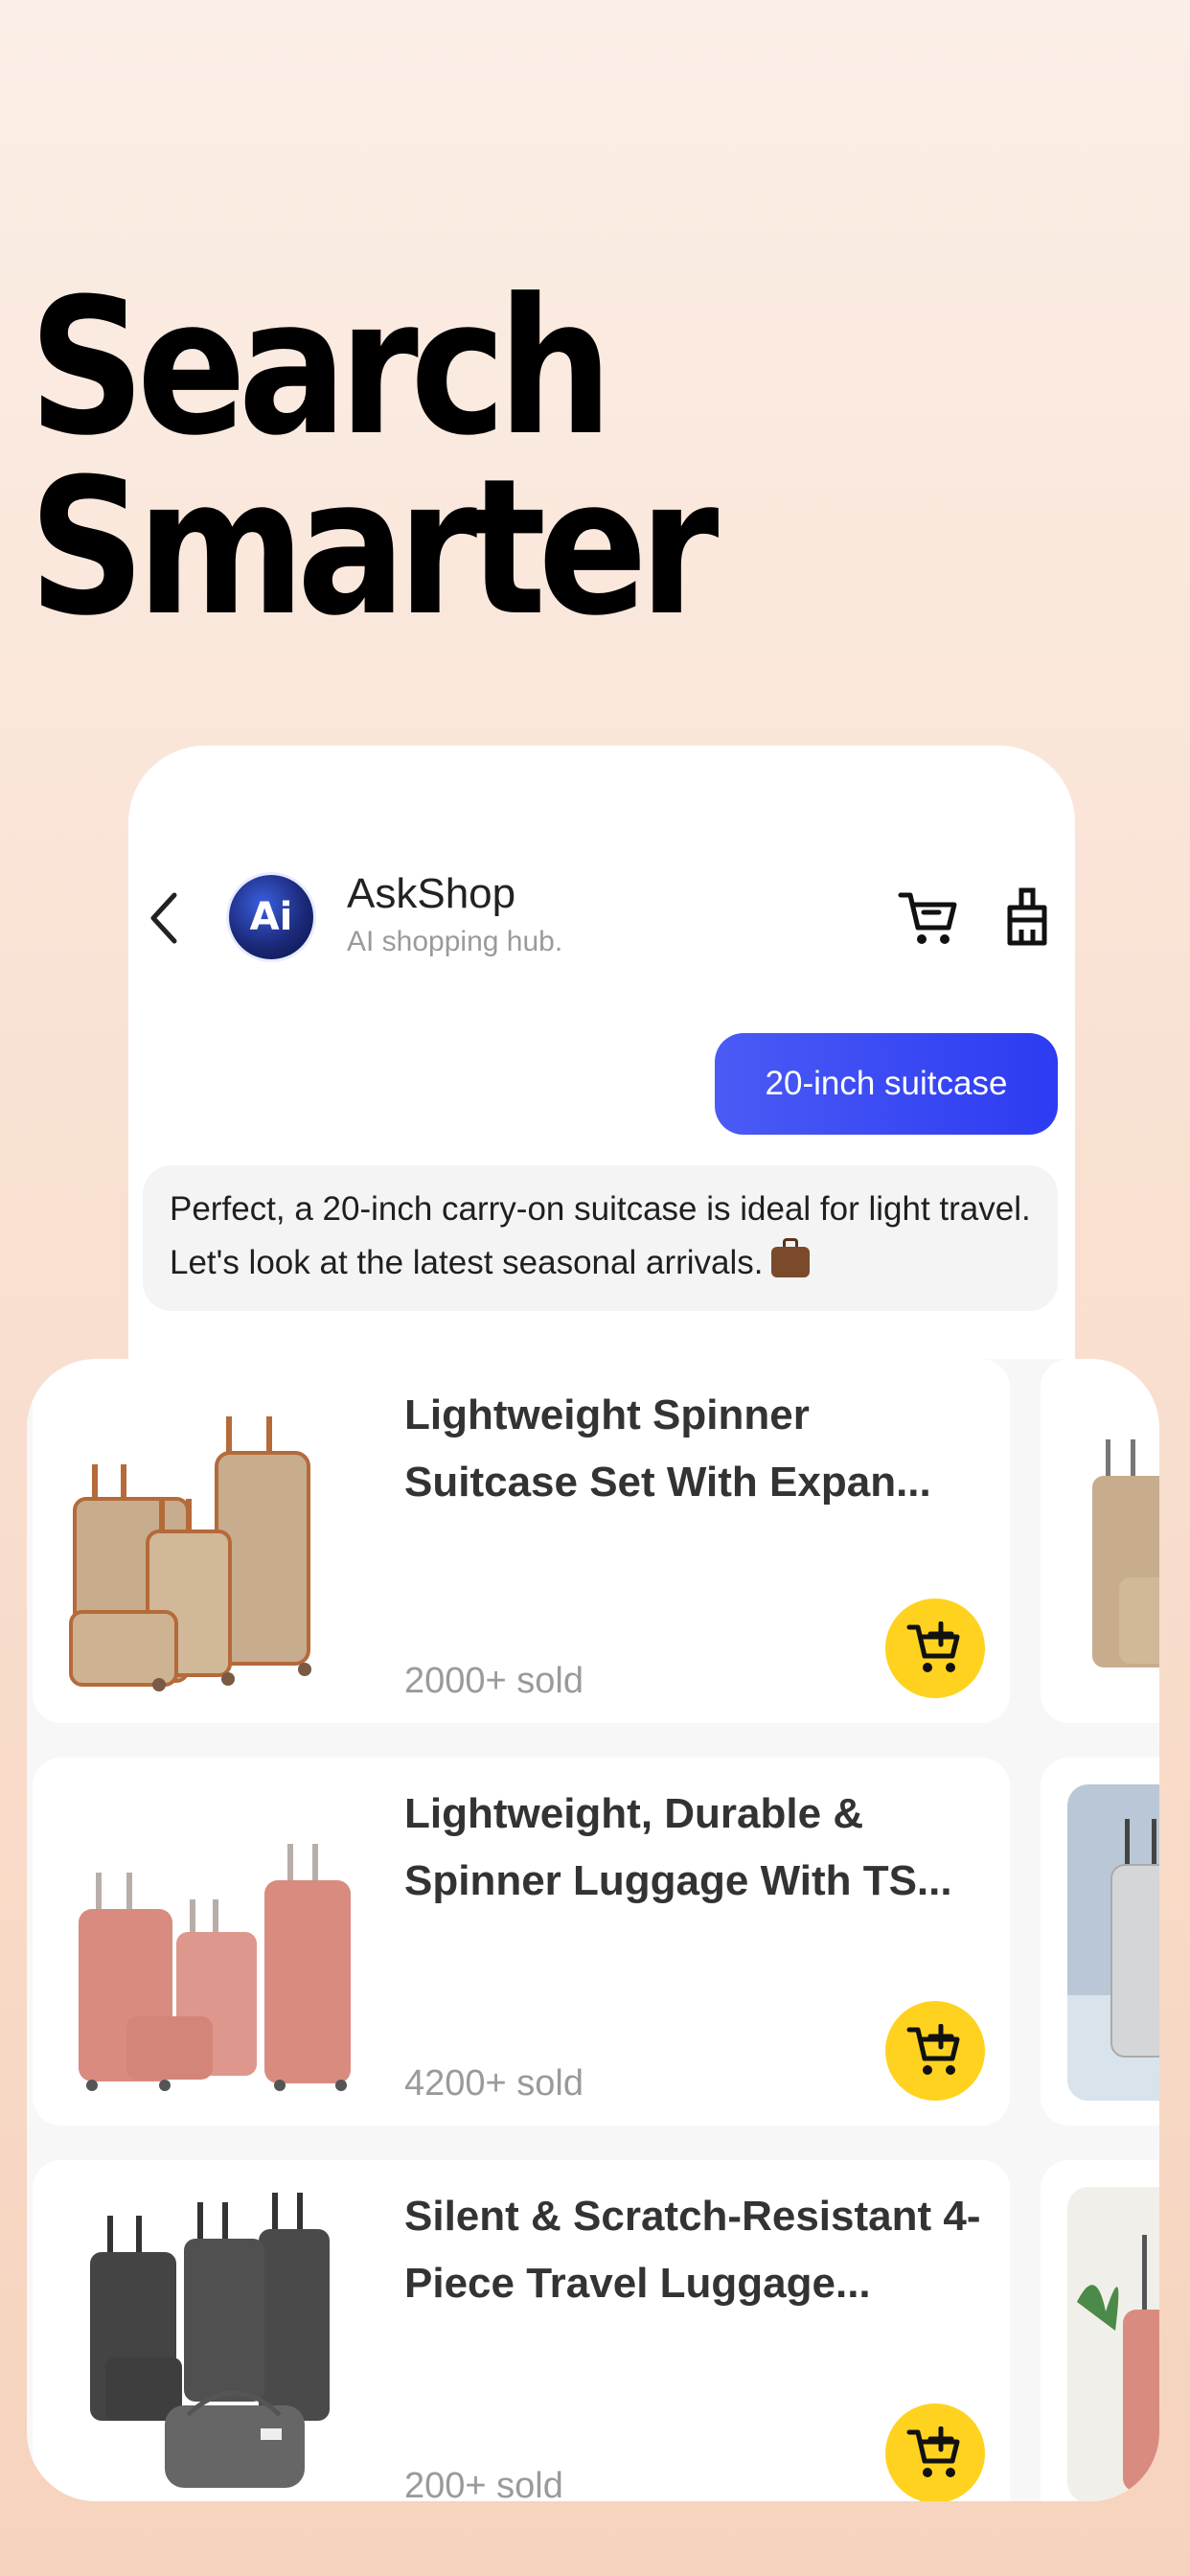  What do you see at coordinates (165, 918) in the screenshot?
I see `back-icon` at bounding box center [165, 918].